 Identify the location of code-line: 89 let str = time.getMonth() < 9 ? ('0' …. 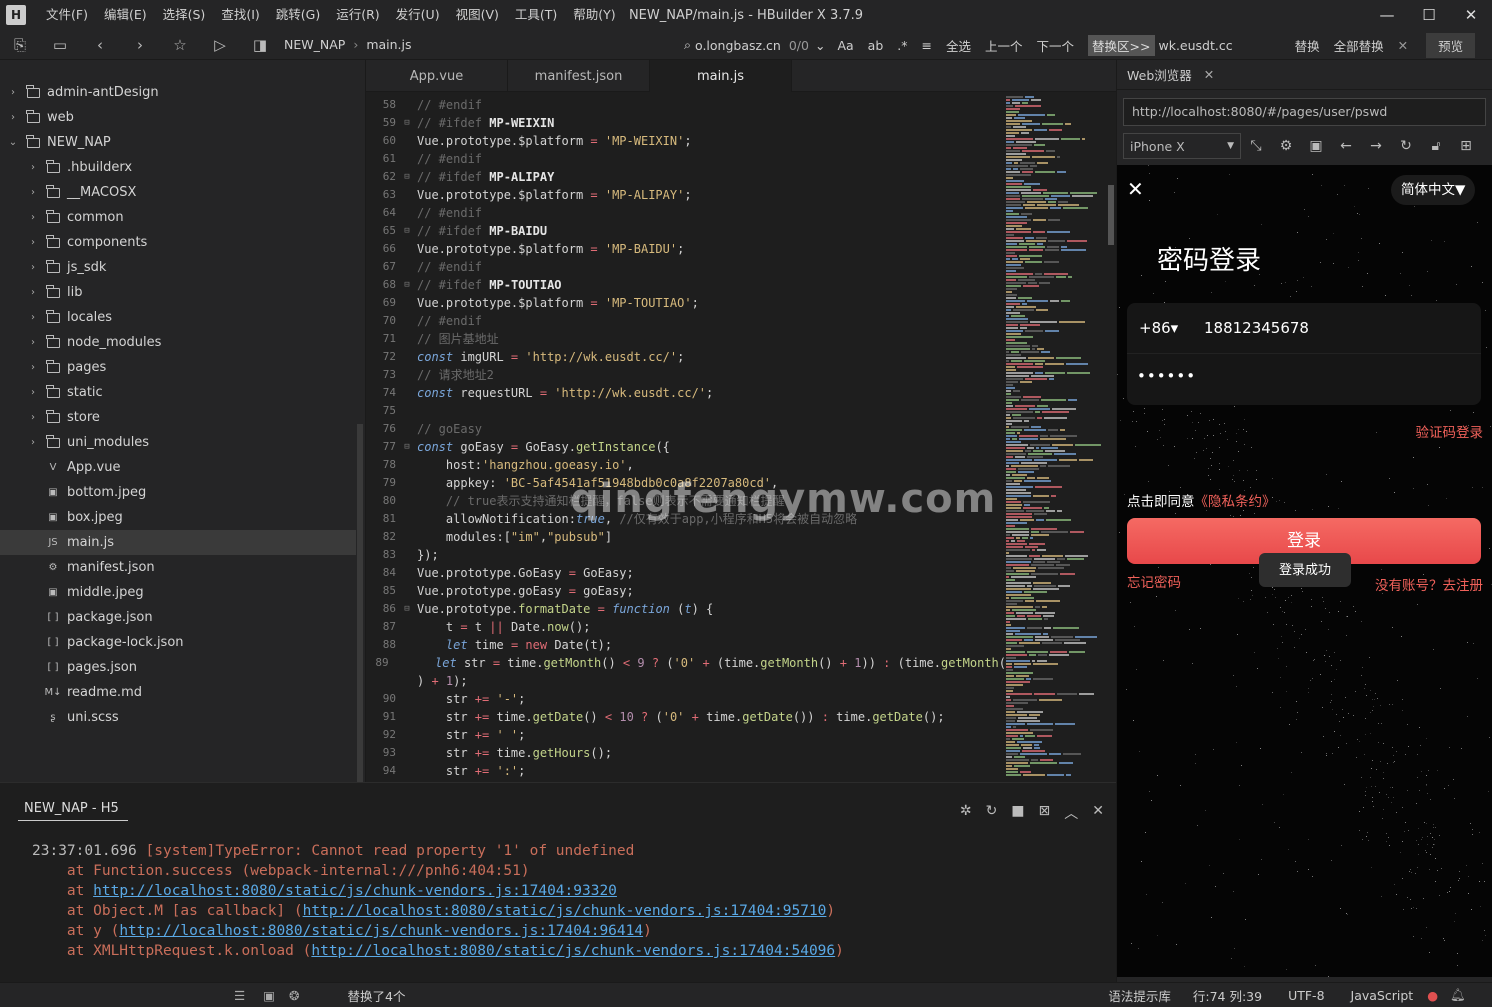
(686, 663).